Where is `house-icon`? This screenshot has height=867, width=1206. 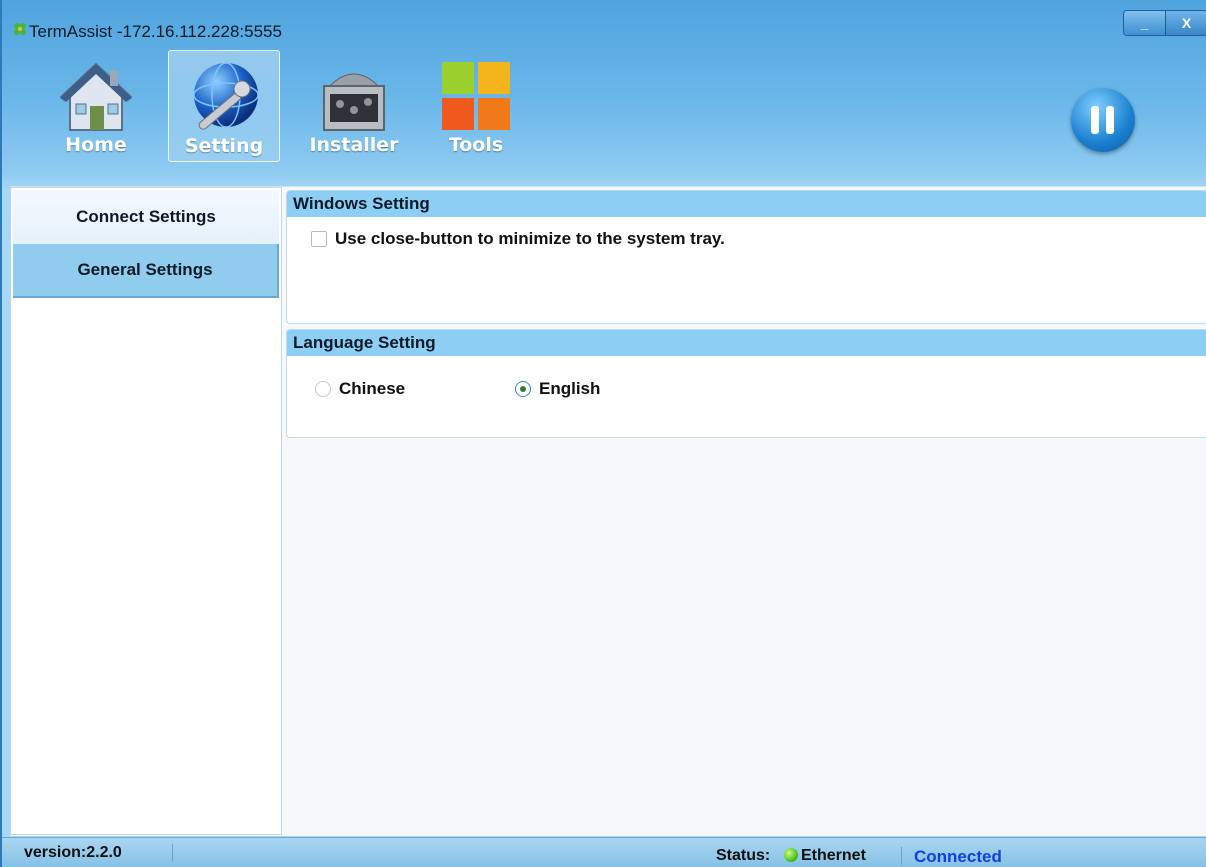 house-icon is located at coordinates (96, 96).